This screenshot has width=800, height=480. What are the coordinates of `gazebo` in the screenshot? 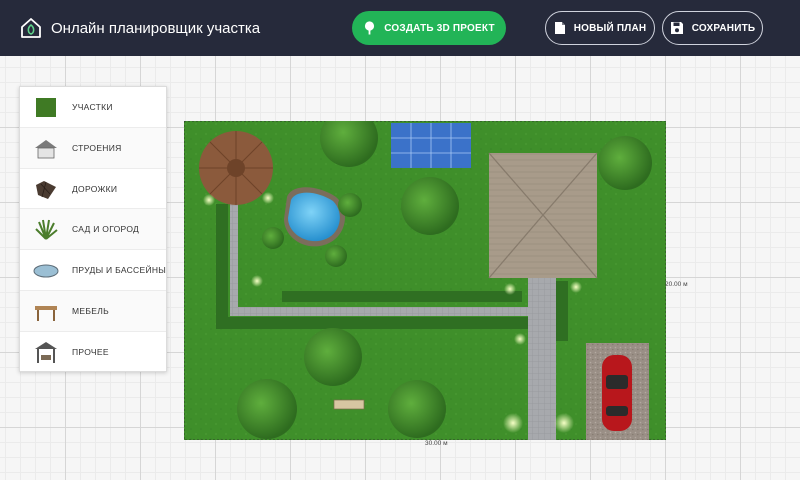 It's located at (236, 168).